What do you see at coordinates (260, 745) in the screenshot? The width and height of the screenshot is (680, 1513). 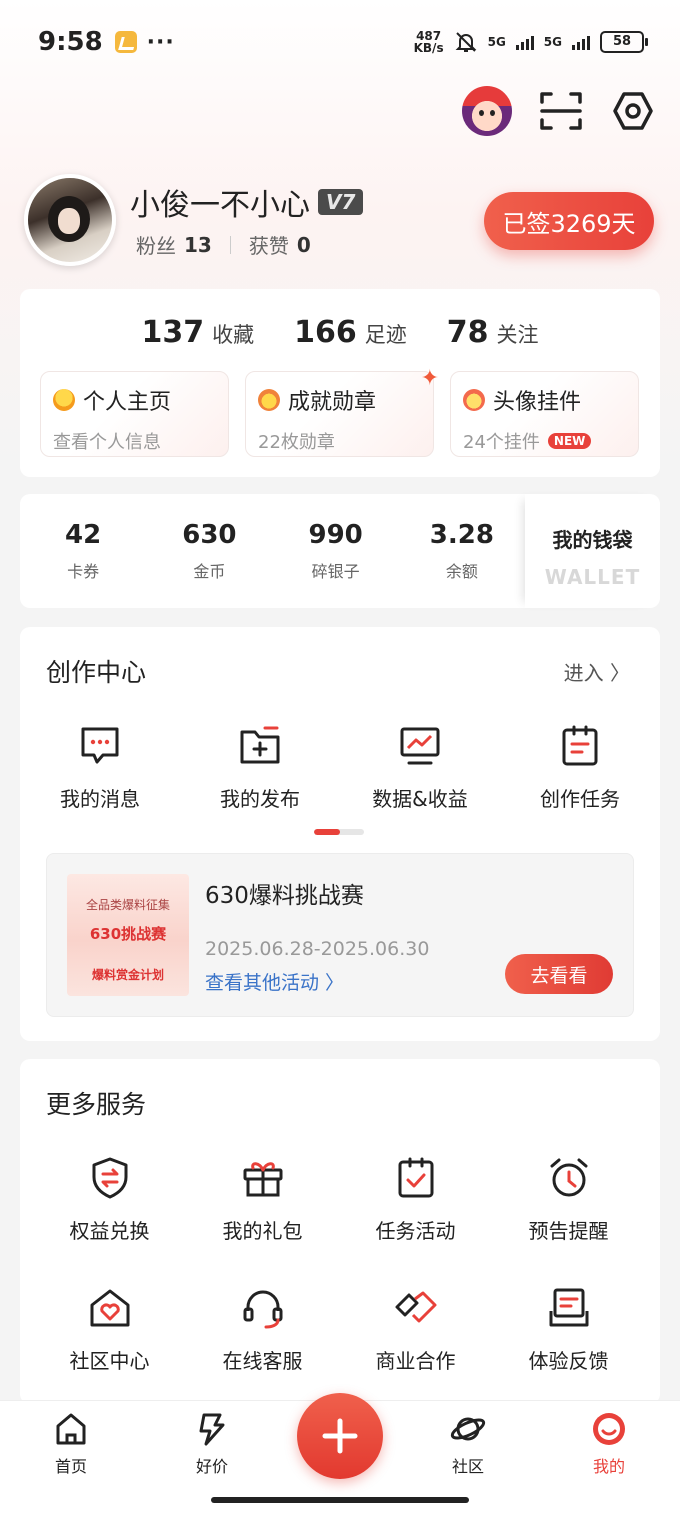 I see `publish-icon` at bounding box center [260, 745].